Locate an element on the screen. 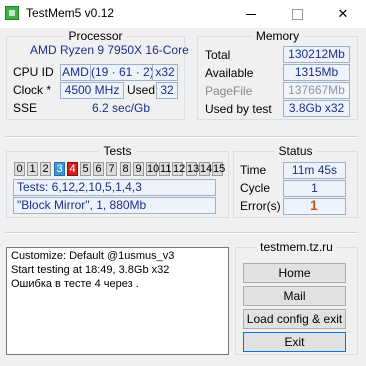 This screenshot has height=366, width=366. load-config-exit-button: Load config & exit is located at coordinates (294, 319).